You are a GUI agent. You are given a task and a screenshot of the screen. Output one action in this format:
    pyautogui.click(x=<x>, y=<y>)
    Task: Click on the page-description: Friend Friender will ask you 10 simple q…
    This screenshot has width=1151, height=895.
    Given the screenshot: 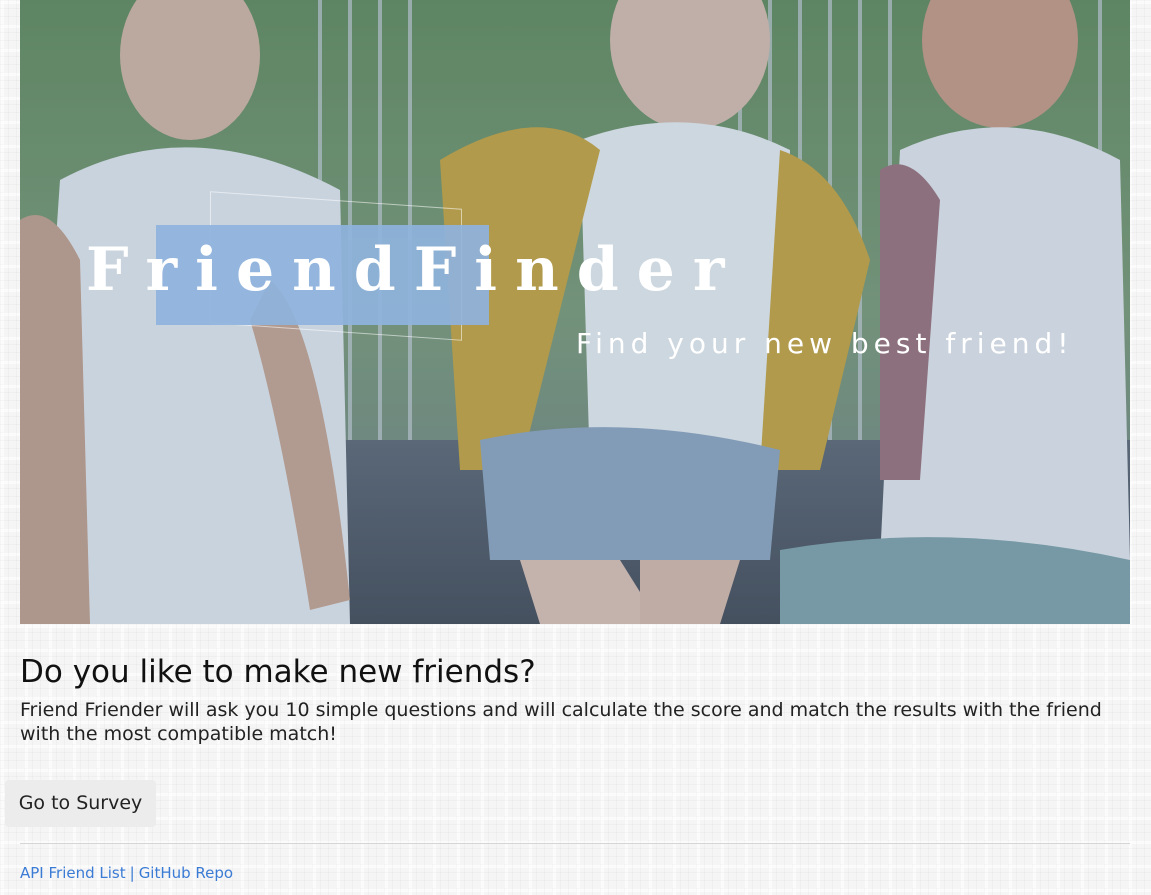 What is the action you would take?
    pyautogui.click(x=561, y=722)
    